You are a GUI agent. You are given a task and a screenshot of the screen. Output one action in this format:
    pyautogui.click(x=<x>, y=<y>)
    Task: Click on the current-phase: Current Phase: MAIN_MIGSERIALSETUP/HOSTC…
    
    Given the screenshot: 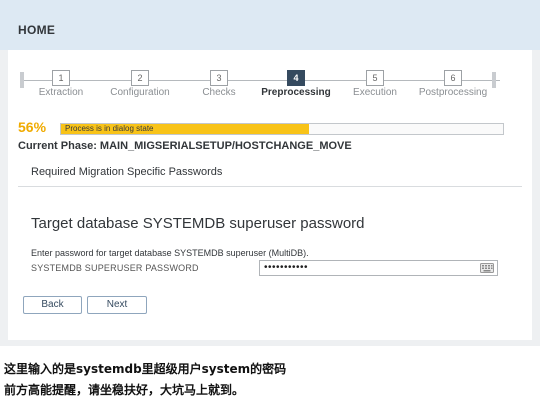 What is the action you would take?
    pyautogui.click(x=185, y=146)
    